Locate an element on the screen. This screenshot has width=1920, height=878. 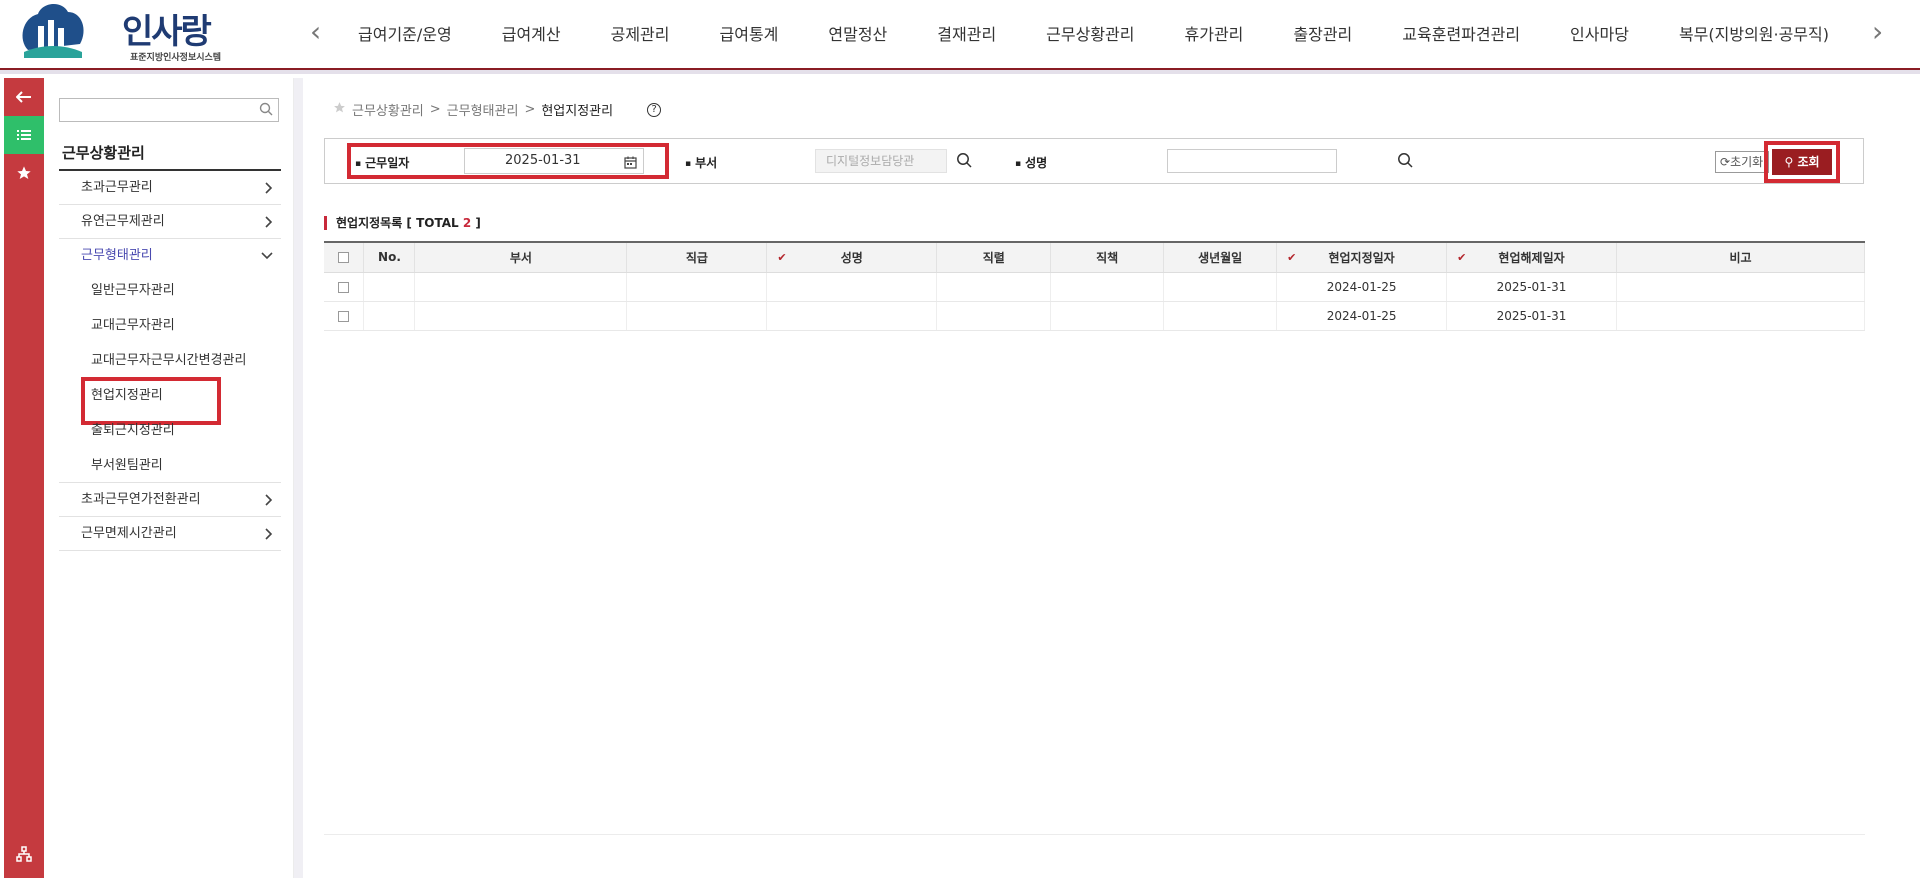
col-header-end-date: ✔ 현업해제일자 is located at coordinates (1531, 257).